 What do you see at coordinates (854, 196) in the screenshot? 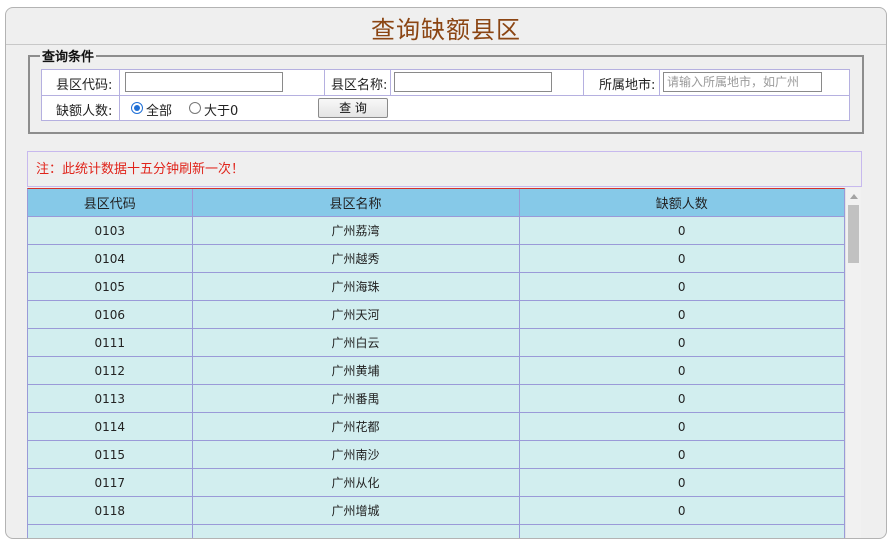
I see `scroll-up-icon` at bounding box center [854, 196].